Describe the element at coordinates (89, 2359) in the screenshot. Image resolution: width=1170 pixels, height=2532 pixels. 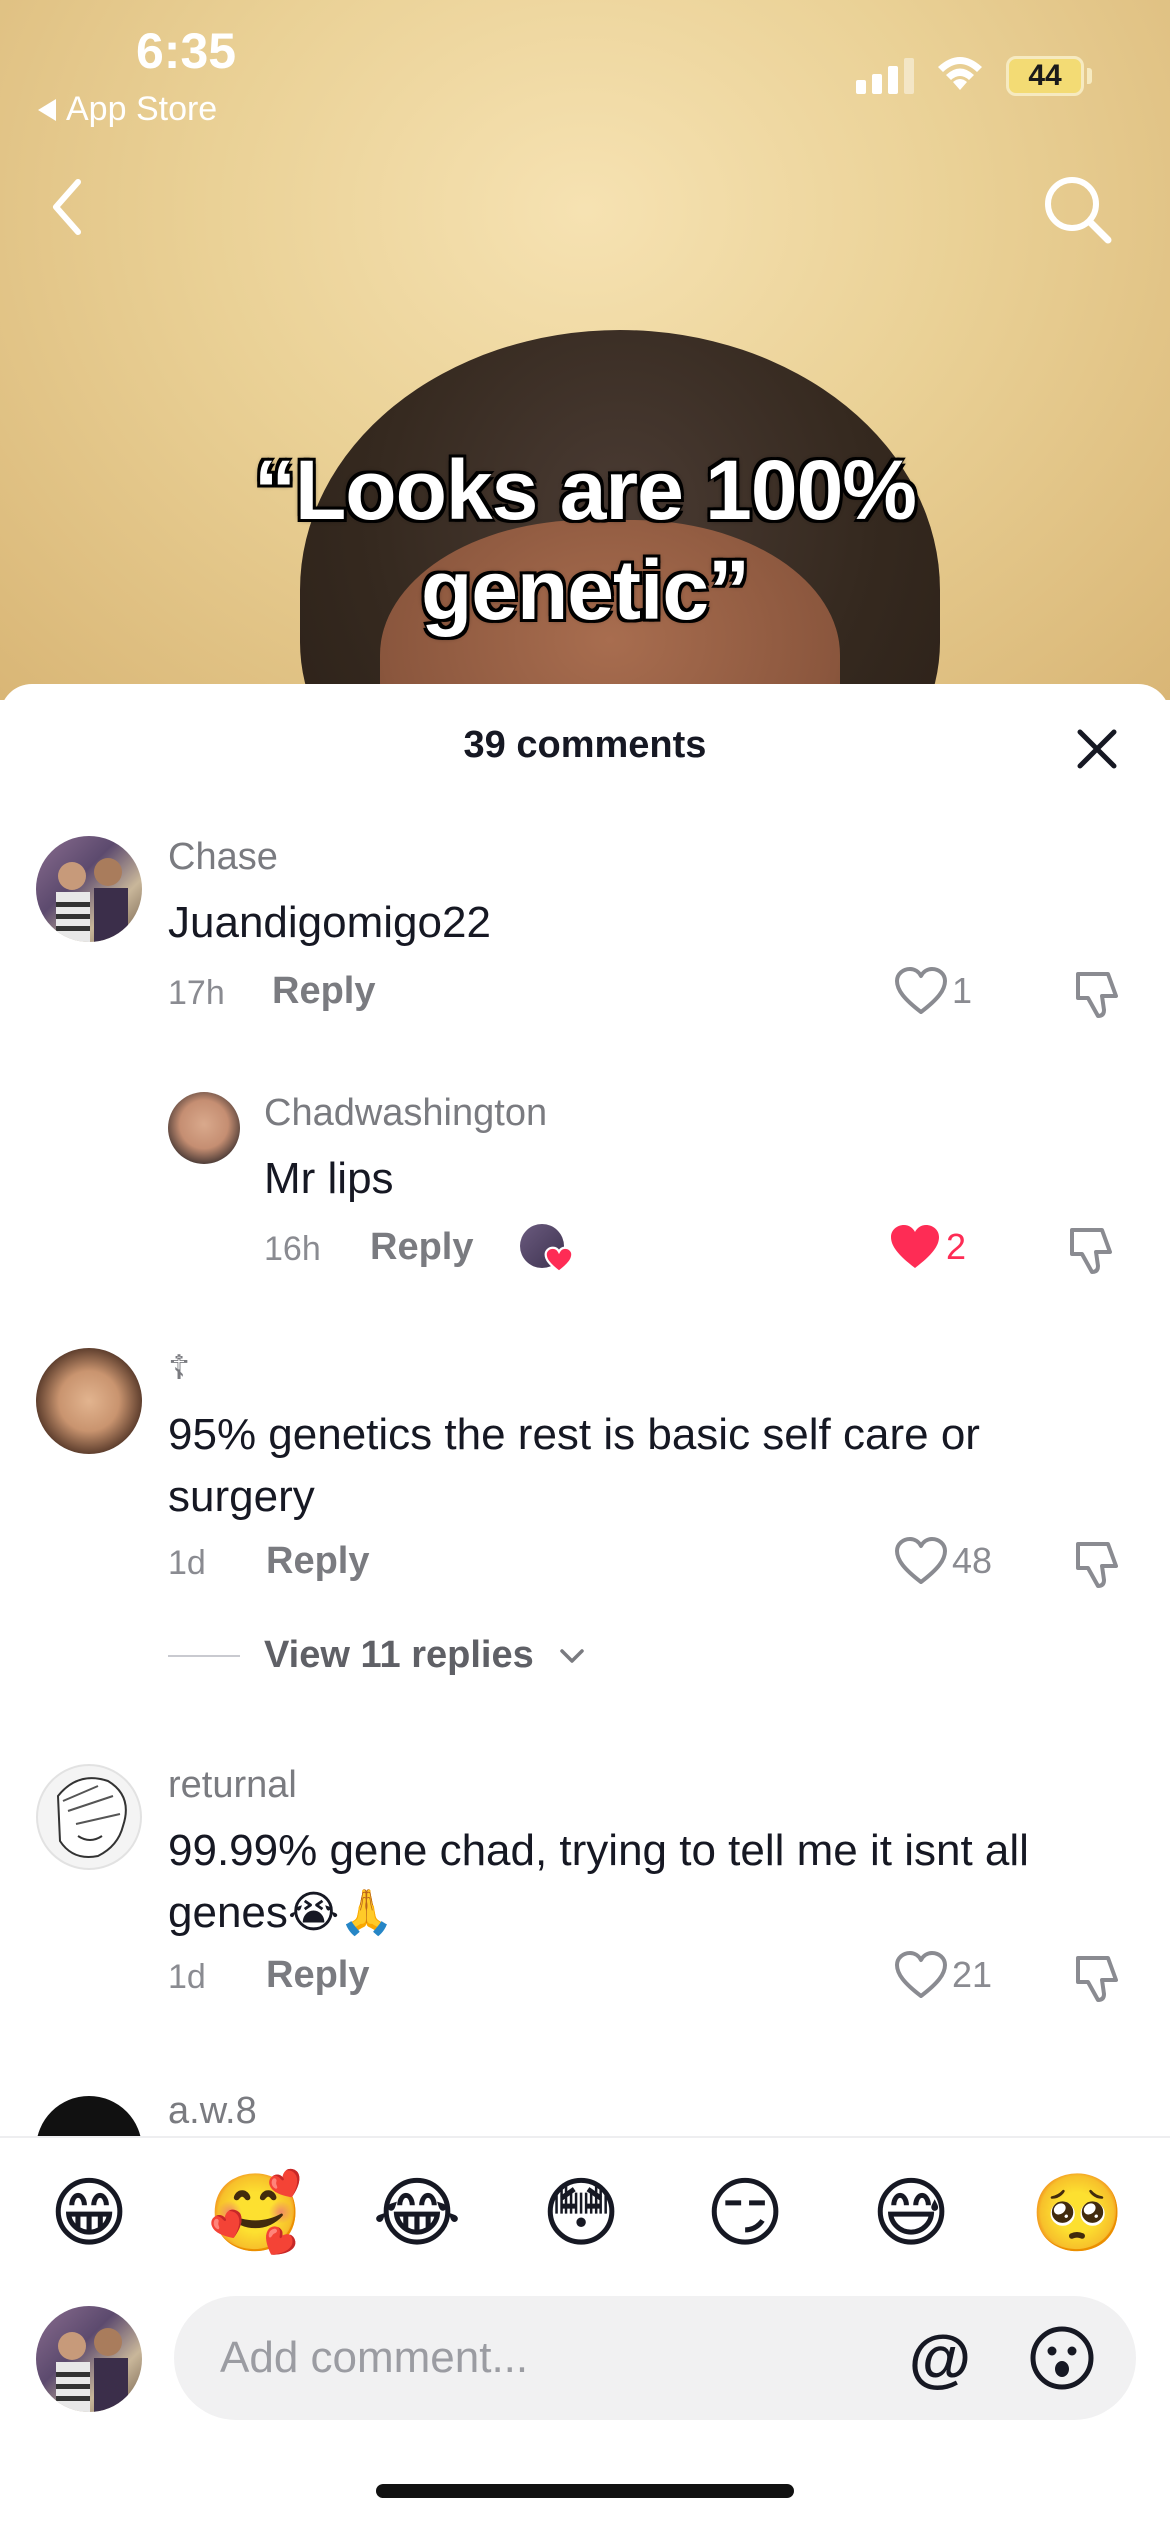
I see `current-user-avatar` at that location.